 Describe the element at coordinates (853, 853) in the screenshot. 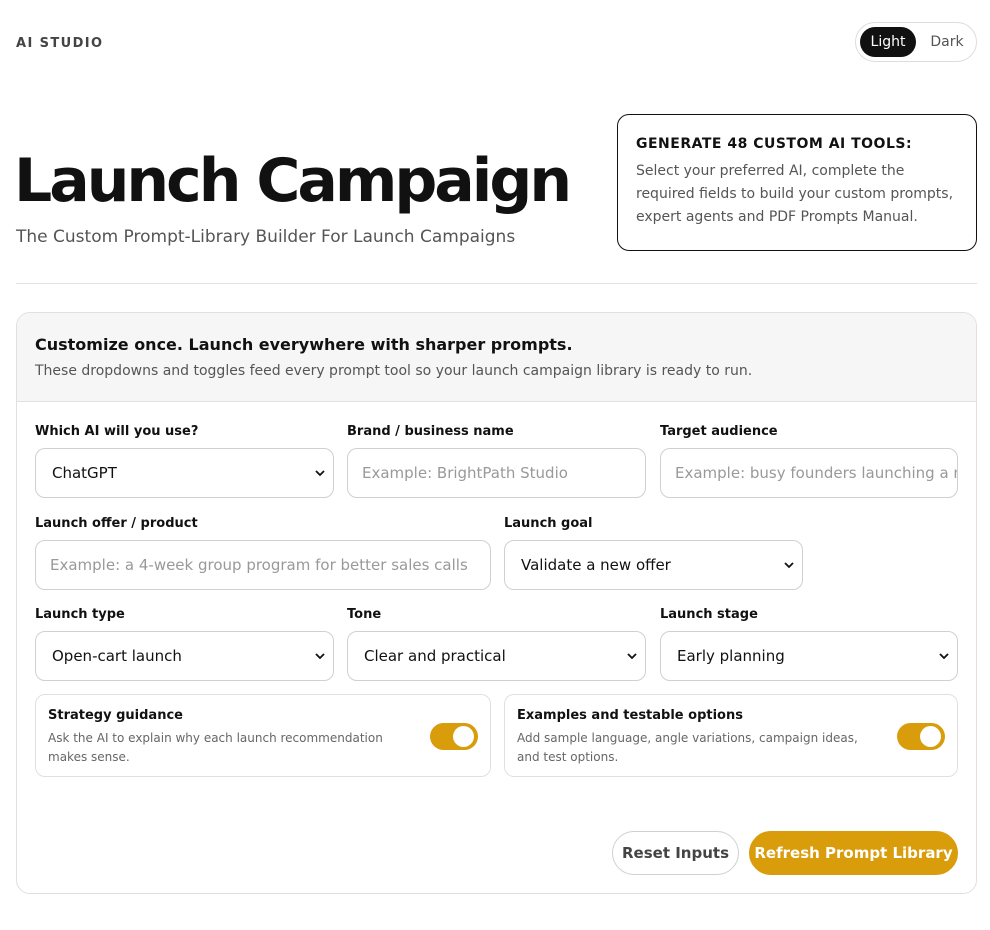

I see `refresh-library-button: Refresh Prompt Library` at that location.